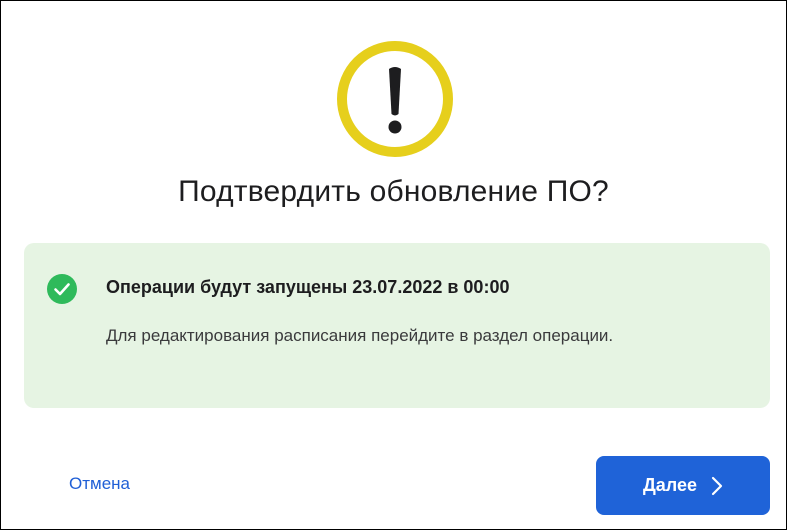 This screenshot has width=787, height=530. I want to click on chevron-right-icon, so click(717, 485).